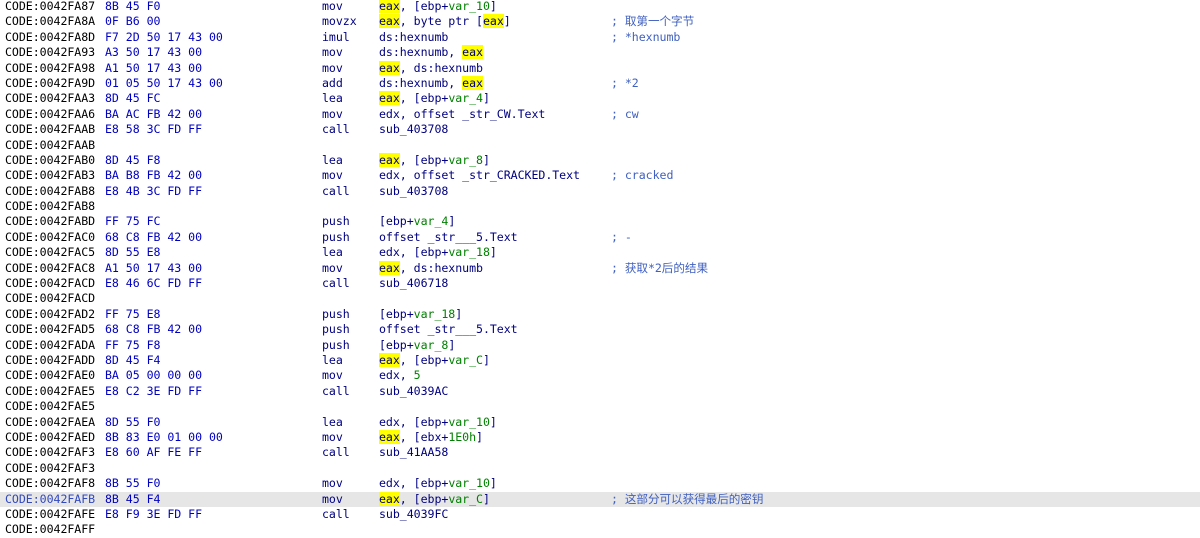  I want to click on line-address: CODE:0042FA8D, so click(50, 37).